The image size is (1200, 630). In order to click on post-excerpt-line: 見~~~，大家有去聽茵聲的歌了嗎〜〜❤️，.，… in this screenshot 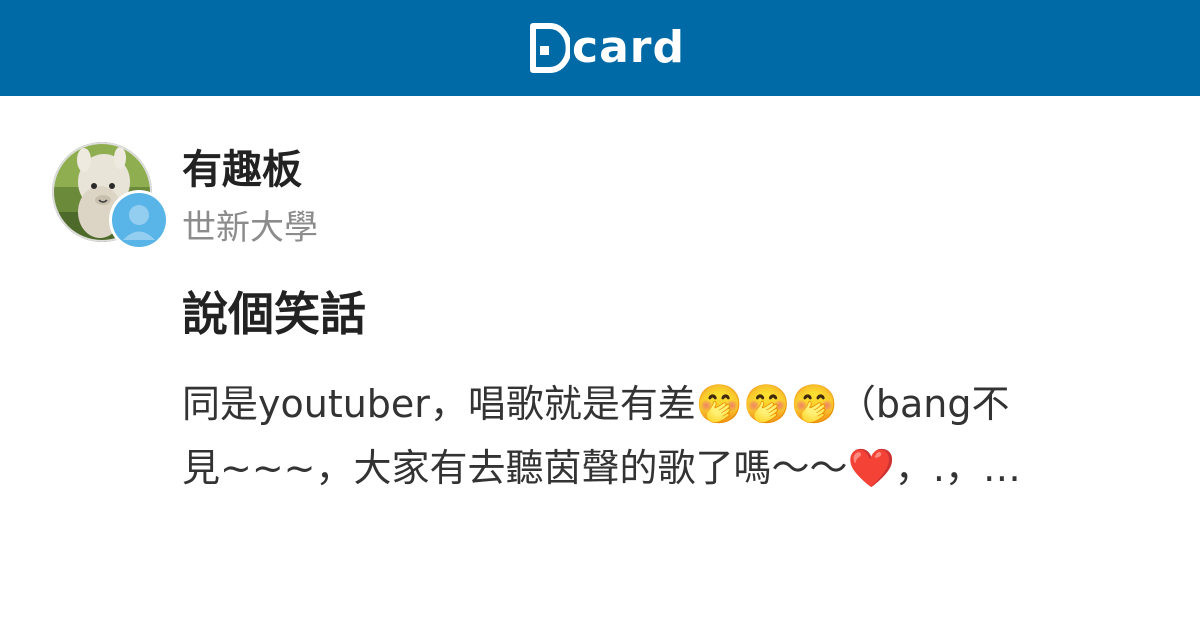, I will do `click(601, 468)`.